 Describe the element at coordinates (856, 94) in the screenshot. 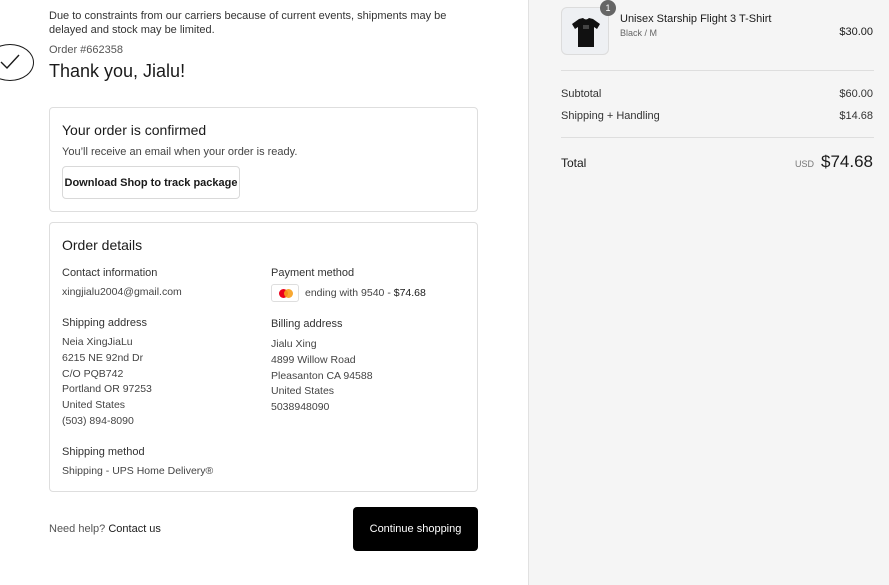

I see `subtotal-value: $60.00` at that location.